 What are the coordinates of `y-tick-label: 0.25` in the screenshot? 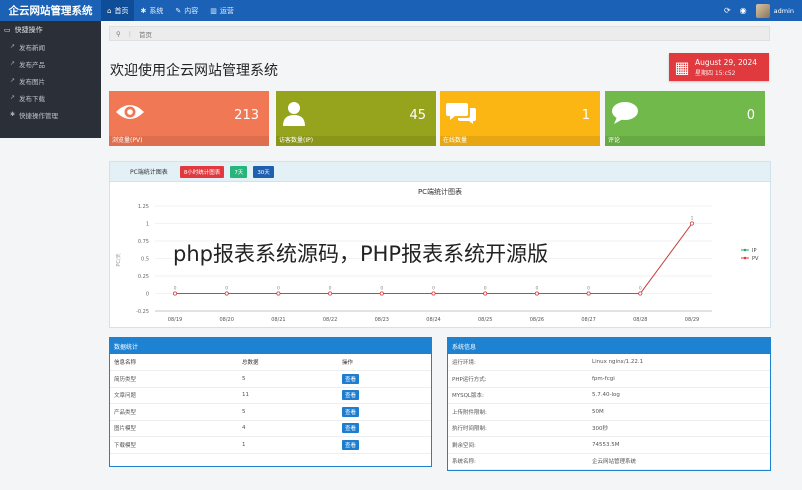 It's located at (143, 277).